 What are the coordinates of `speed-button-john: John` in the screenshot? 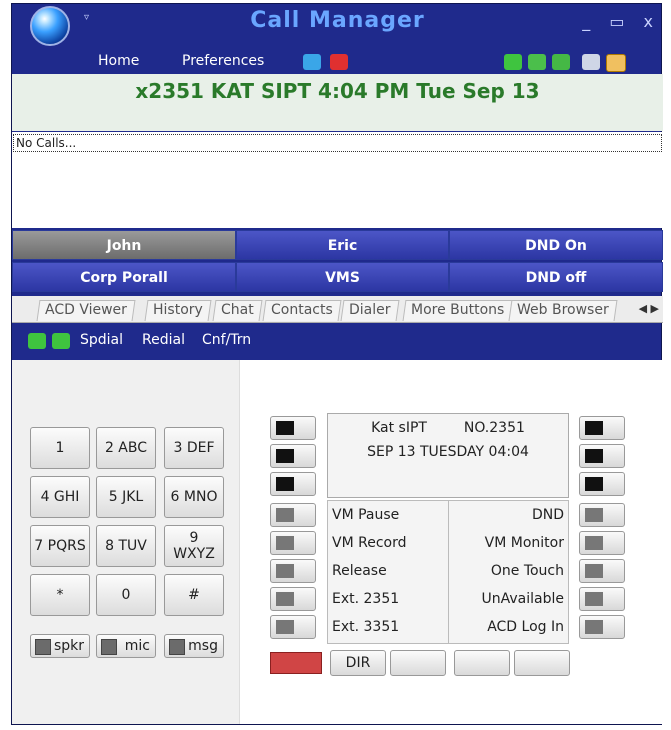 It's located at (124, 245).